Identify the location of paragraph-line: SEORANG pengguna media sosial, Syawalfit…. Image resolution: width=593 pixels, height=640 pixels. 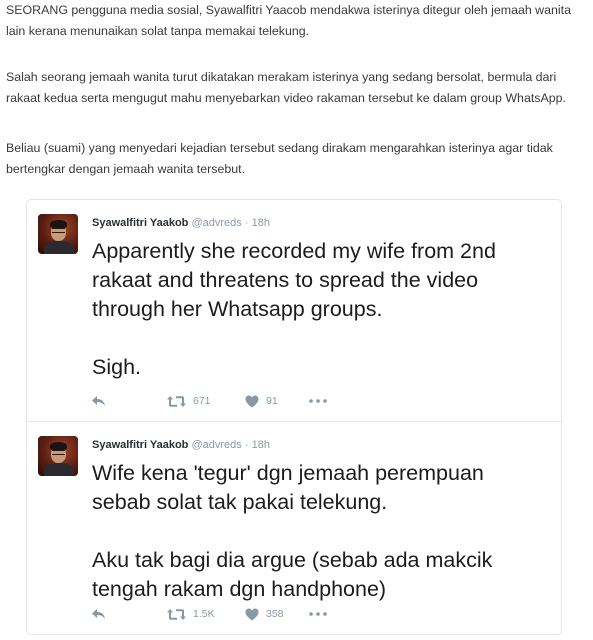
(288, 10).